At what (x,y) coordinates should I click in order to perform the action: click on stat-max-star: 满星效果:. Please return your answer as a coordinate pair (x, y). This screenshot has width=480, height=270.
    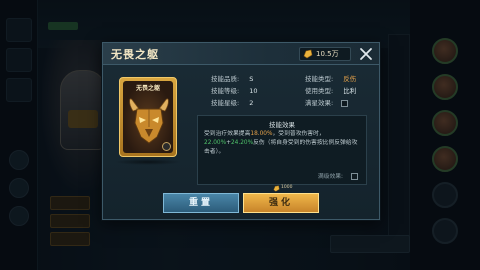
    Looking at the image, I should click on (327, 102).